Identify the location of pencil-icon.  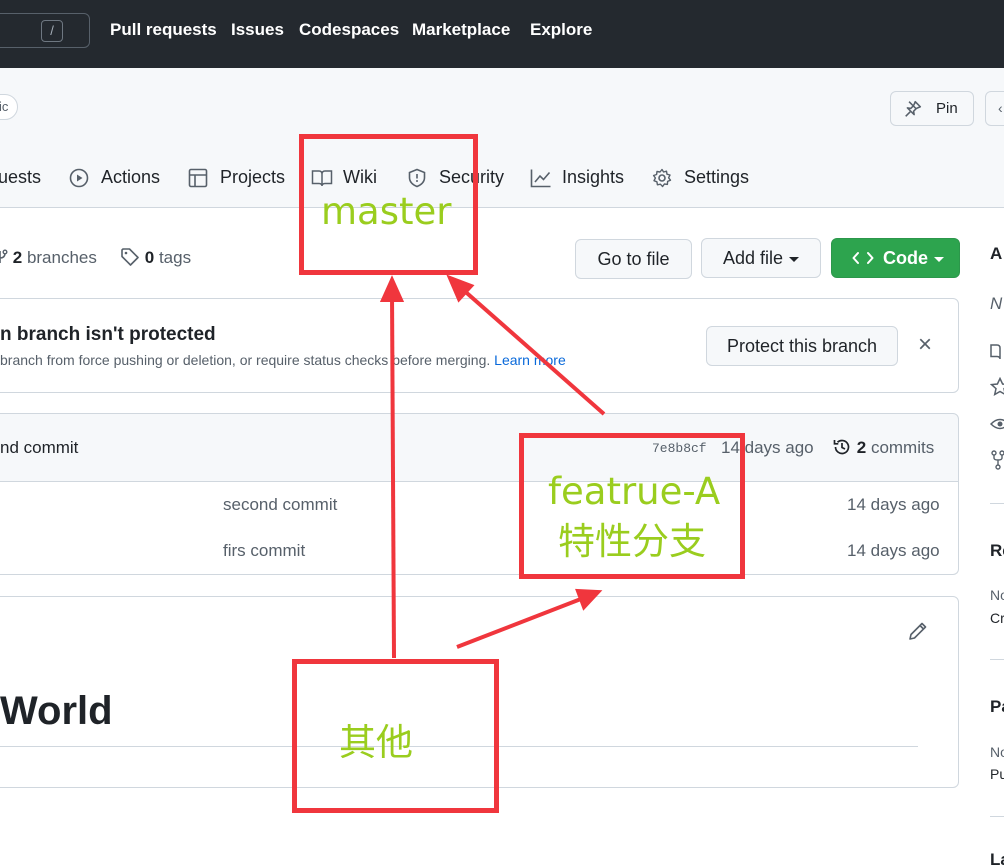
(918, 631).